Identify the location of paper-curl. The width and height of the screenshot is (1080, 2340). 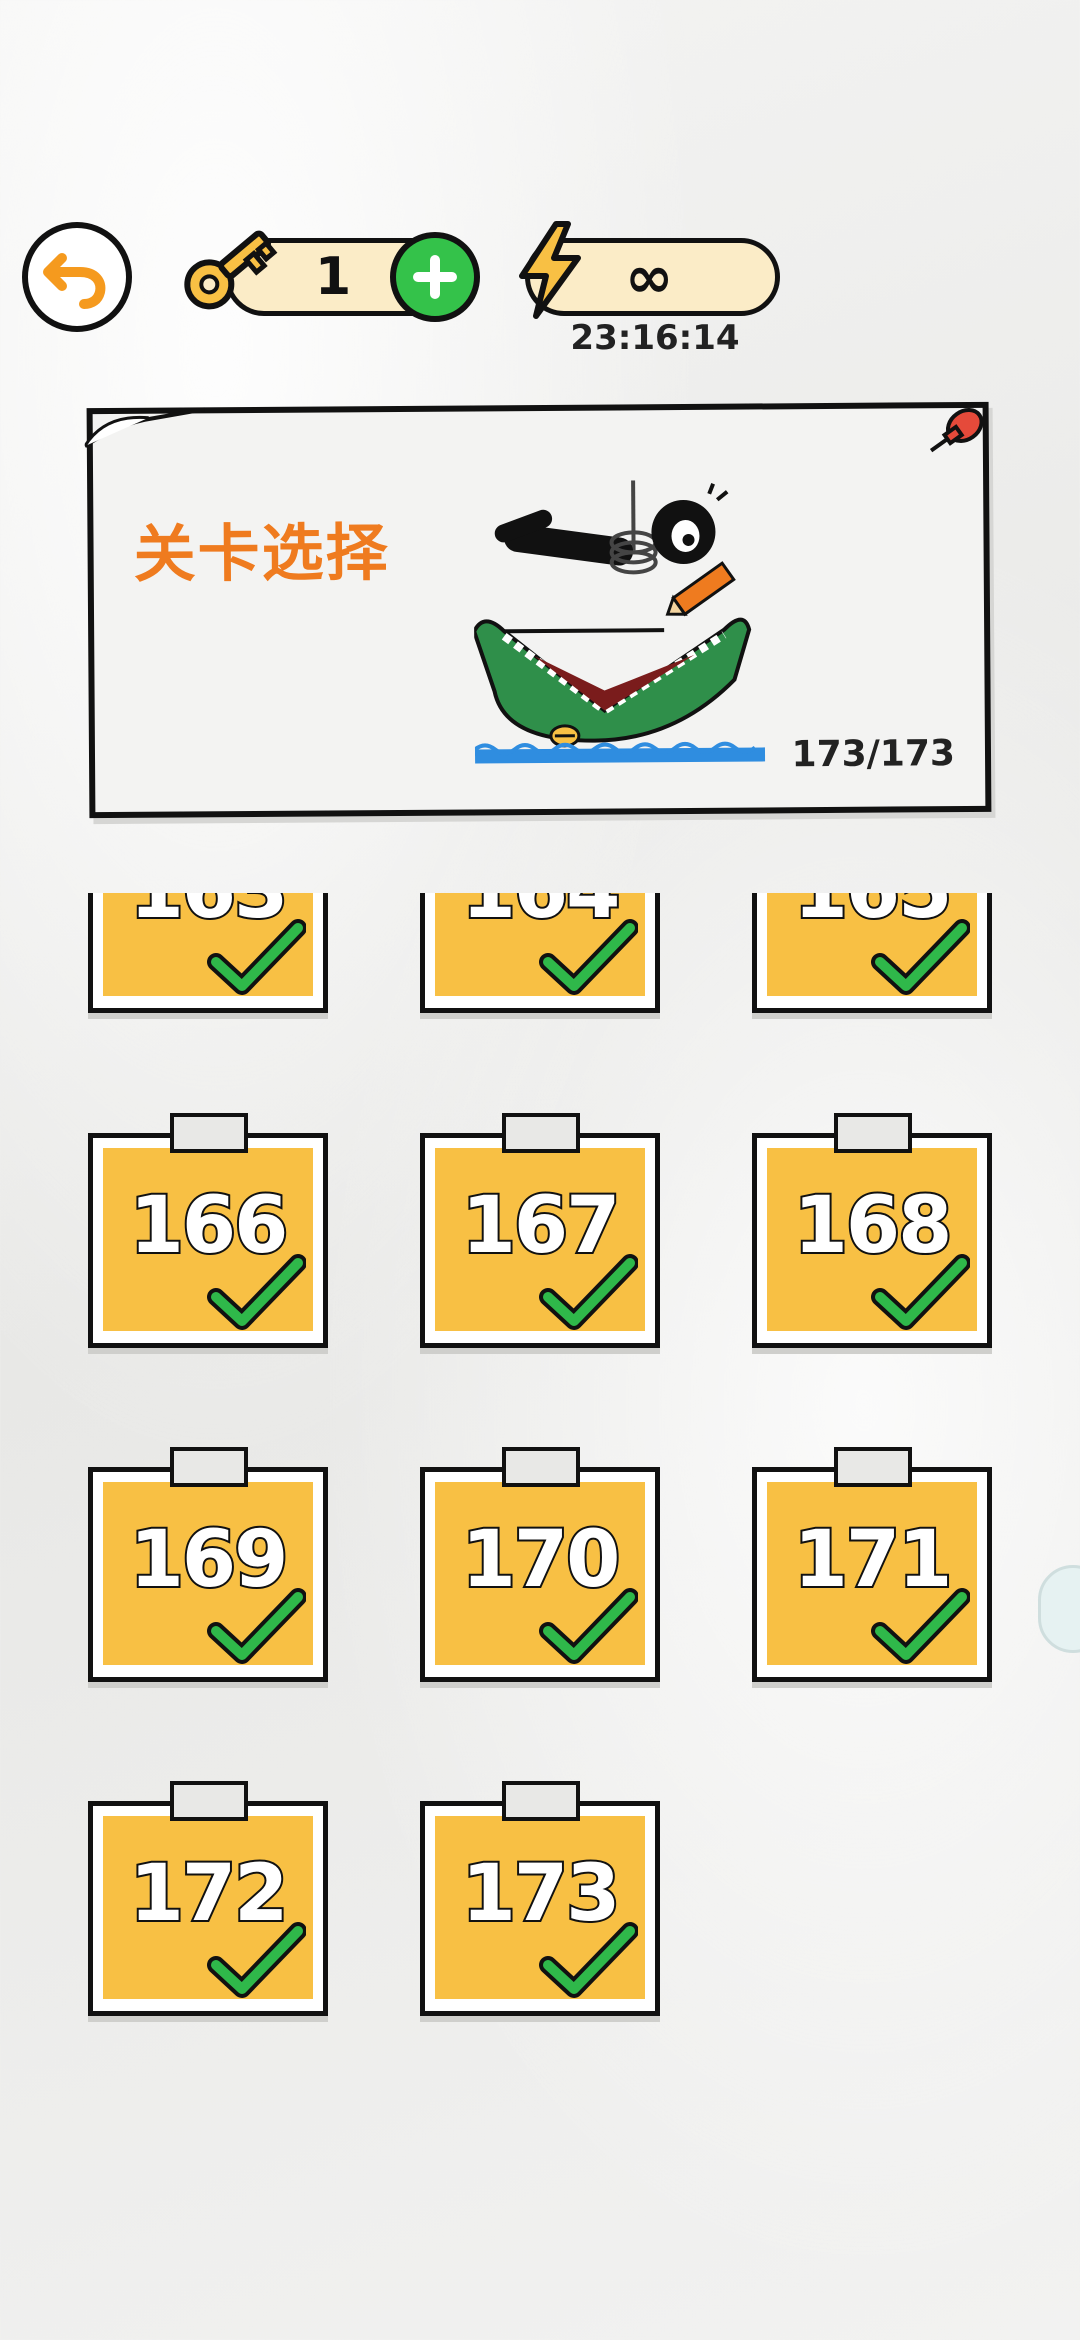
(144, 427).